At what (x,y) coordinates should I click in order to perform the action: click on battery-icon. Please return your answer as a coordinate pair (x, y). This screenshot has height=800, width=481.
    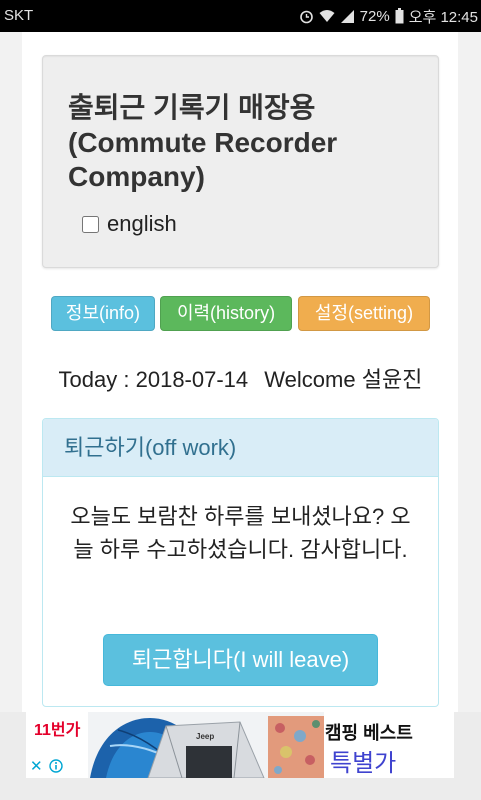
    Looking at the image, I should click on (399, 16).